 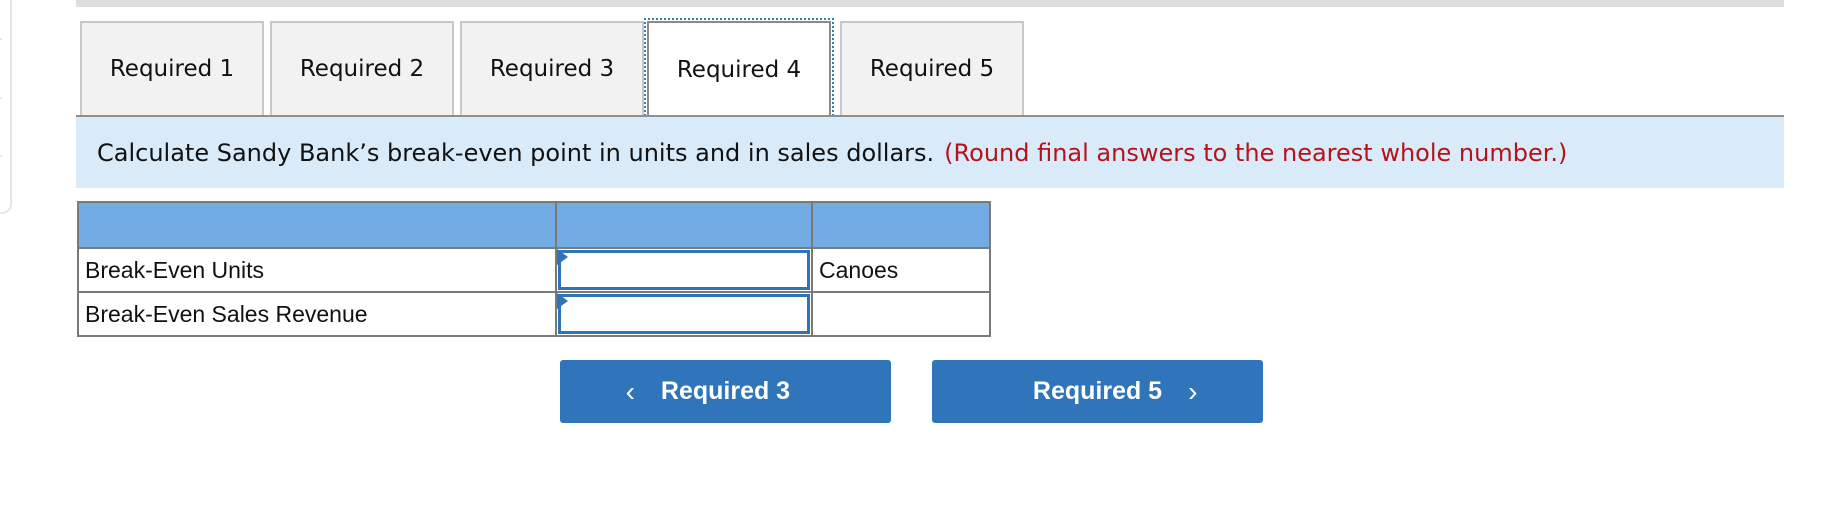 I want to click on chevron-left-icon: ‹, so click(x=630, y=391).